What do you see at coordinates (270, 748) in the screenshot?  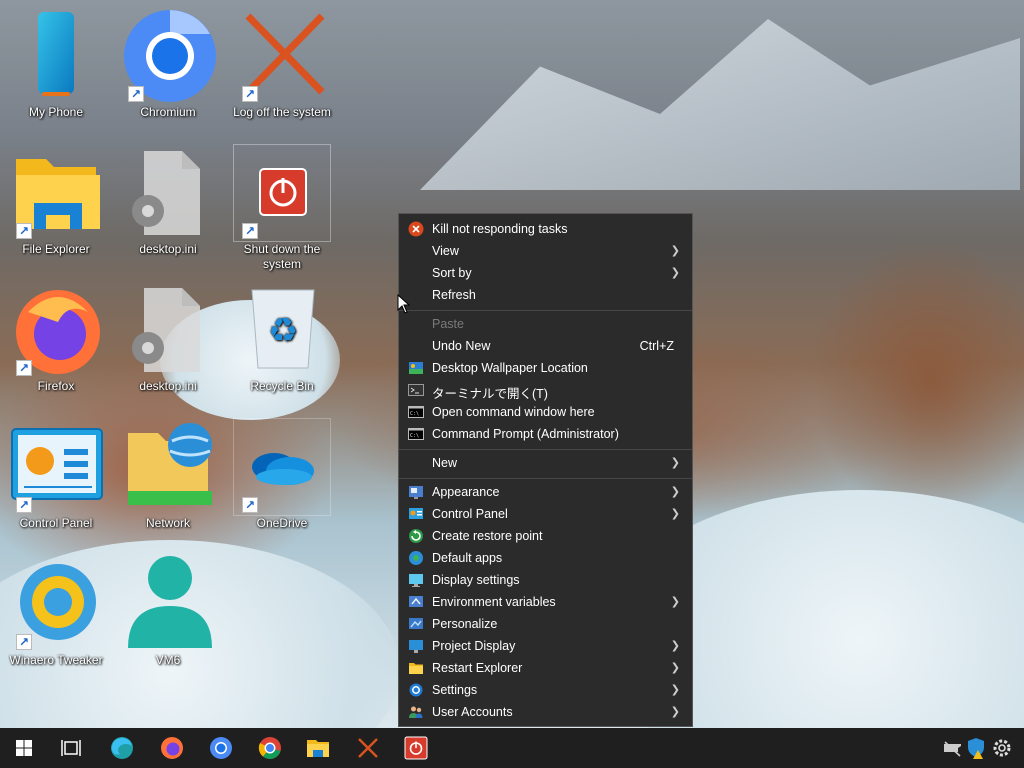 I see `chrome-icon` at bounding box center [270, 748].